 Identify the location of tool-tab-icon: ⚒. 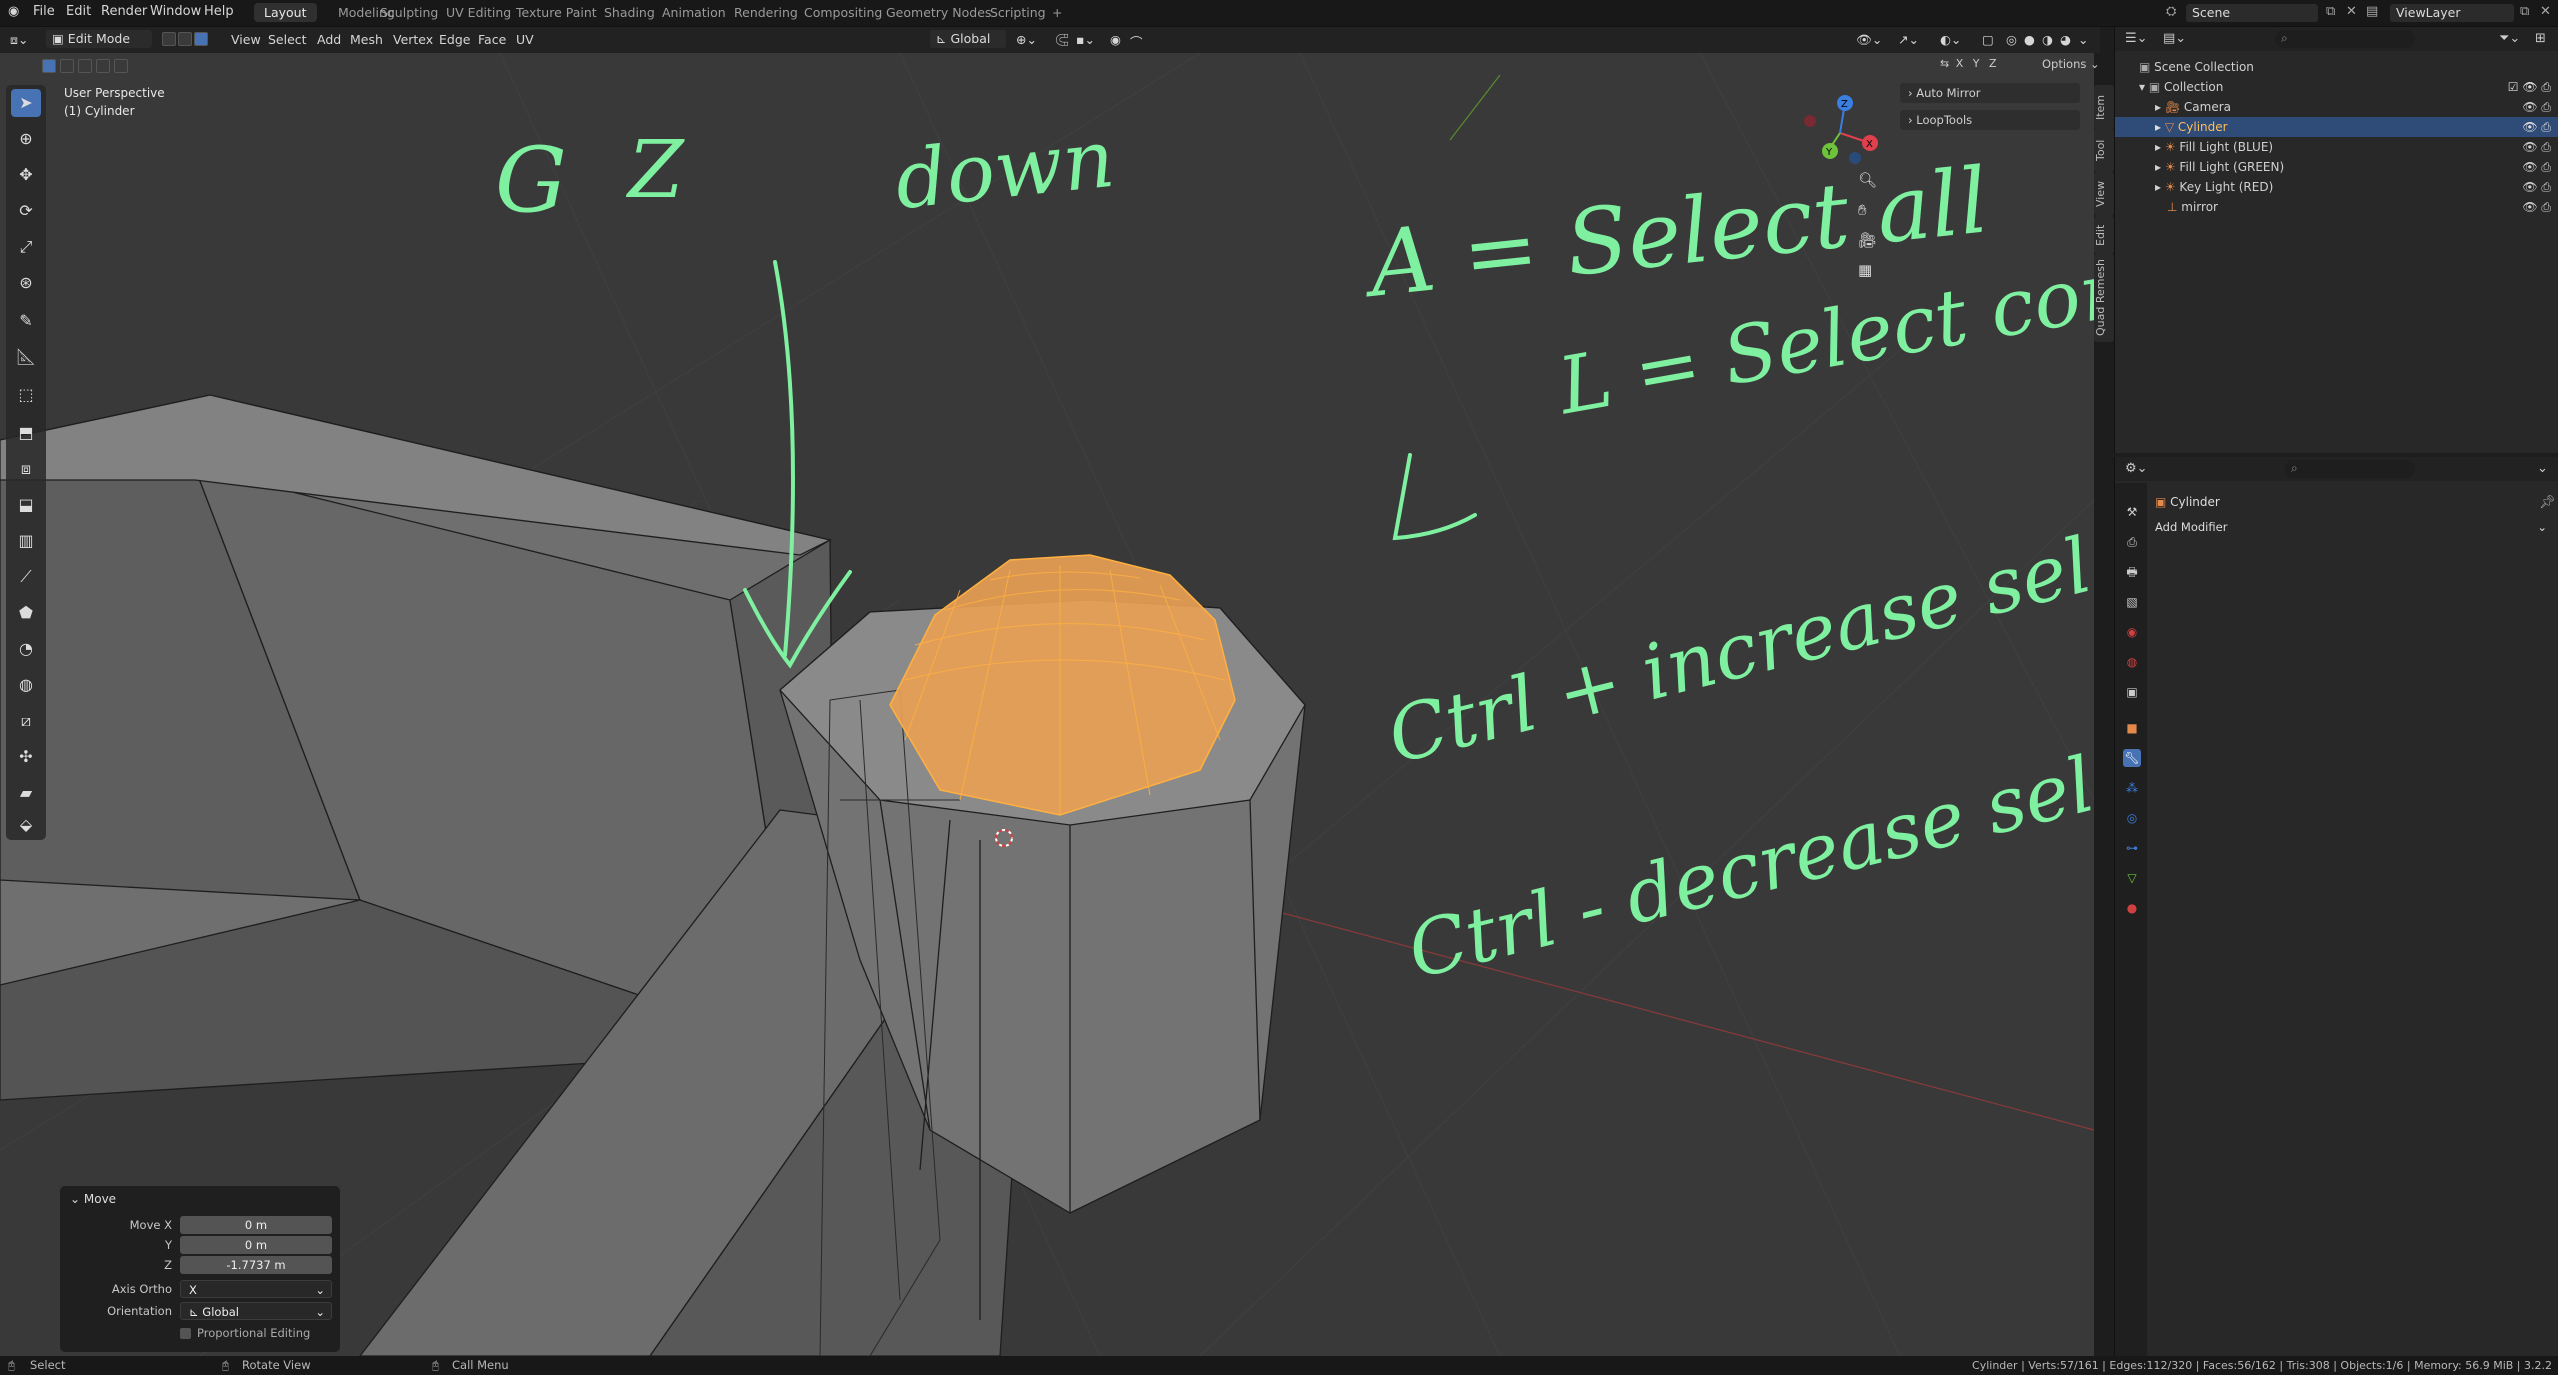
(2132, 512).